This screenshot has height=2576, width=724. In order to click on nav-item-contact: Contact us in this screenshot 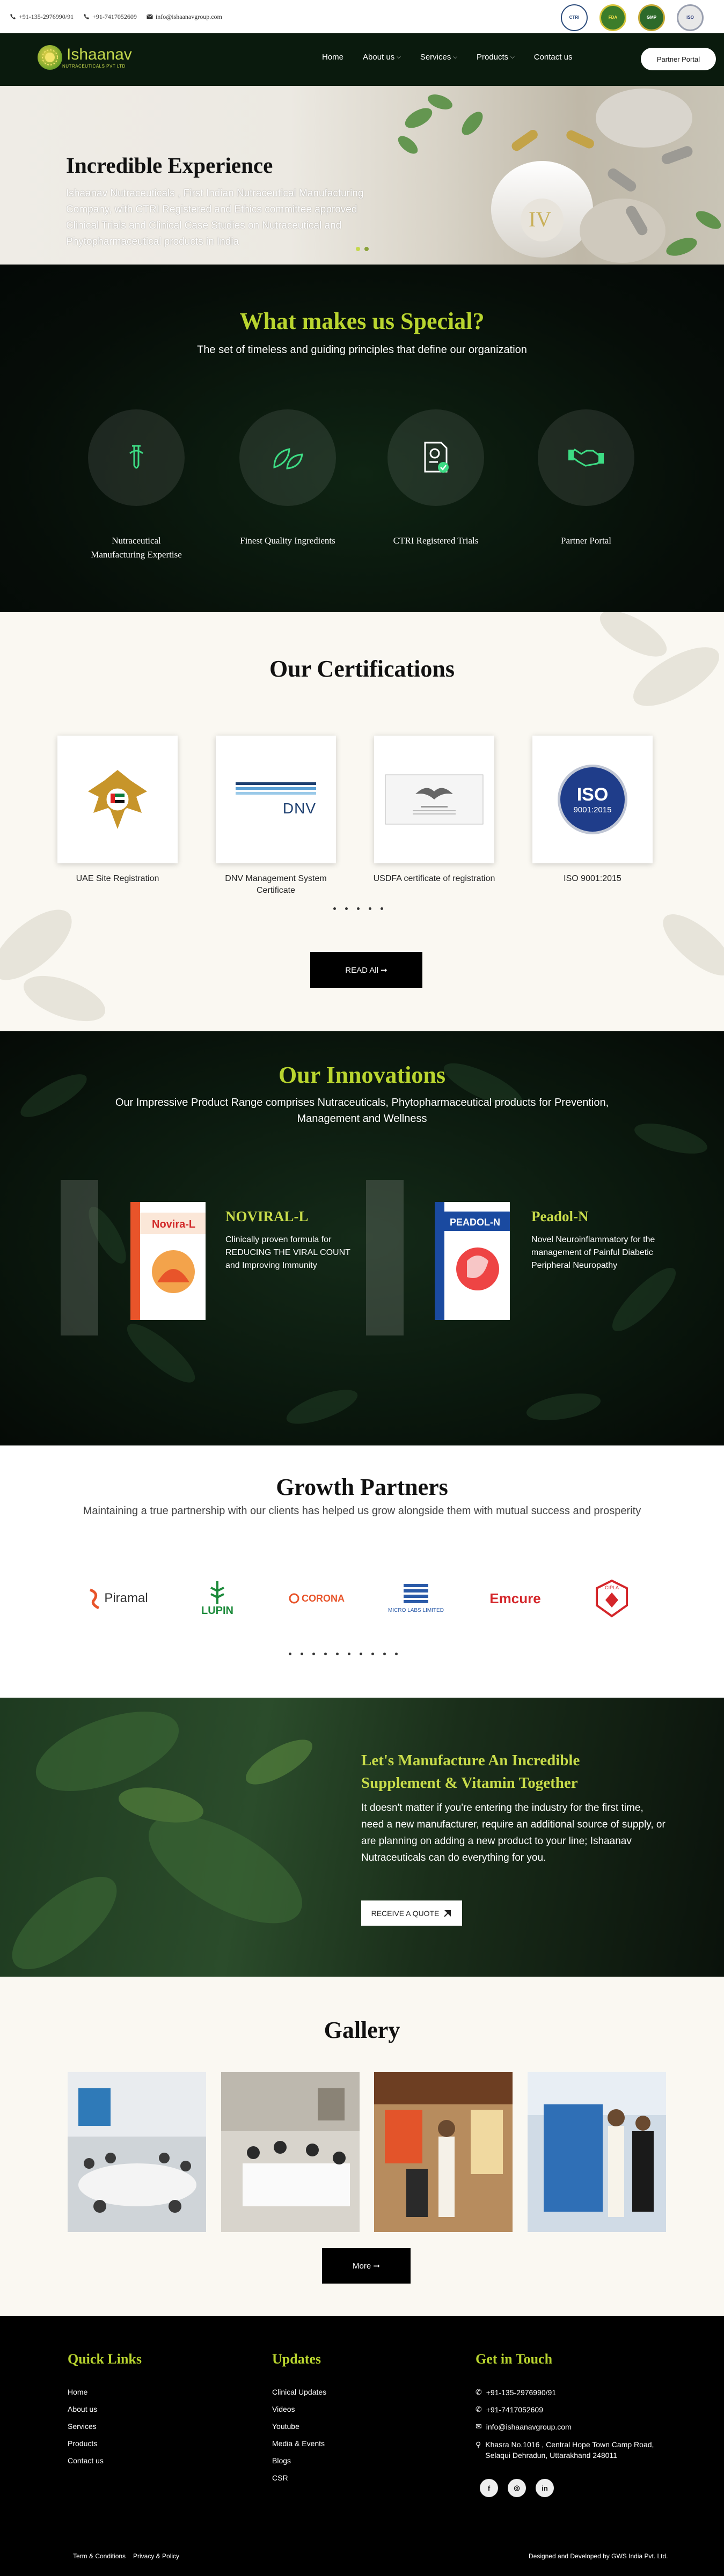, I will do `click(553, 57)`.